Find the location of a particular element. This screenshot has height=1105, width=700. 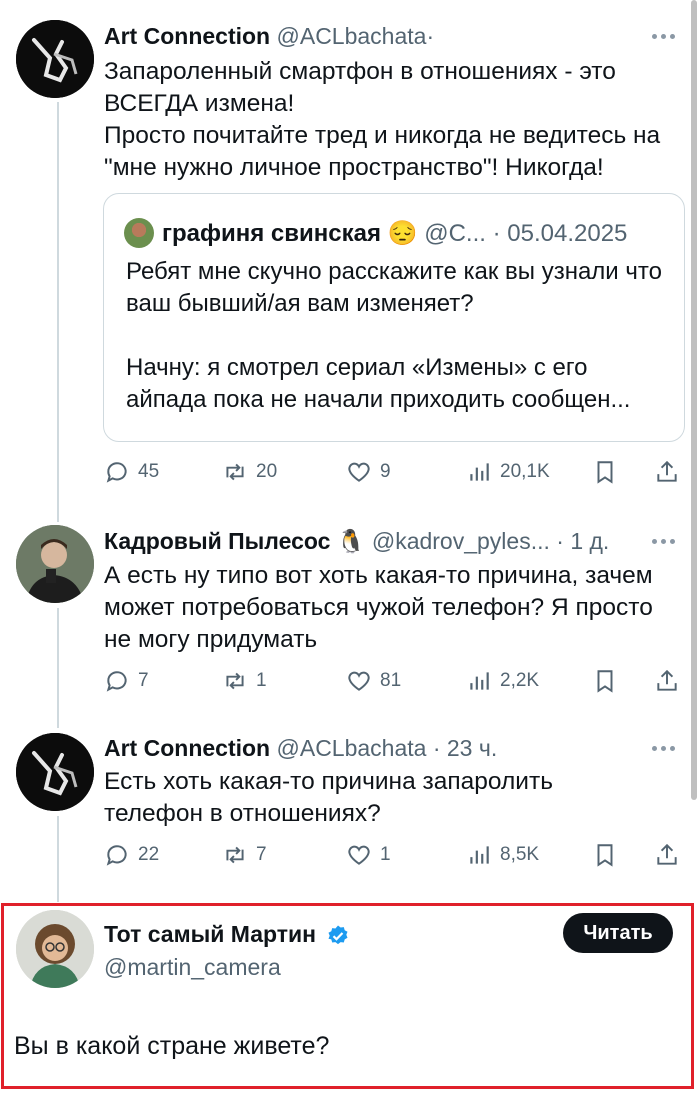

like-count: 1 is located at coordinates (385, 854).